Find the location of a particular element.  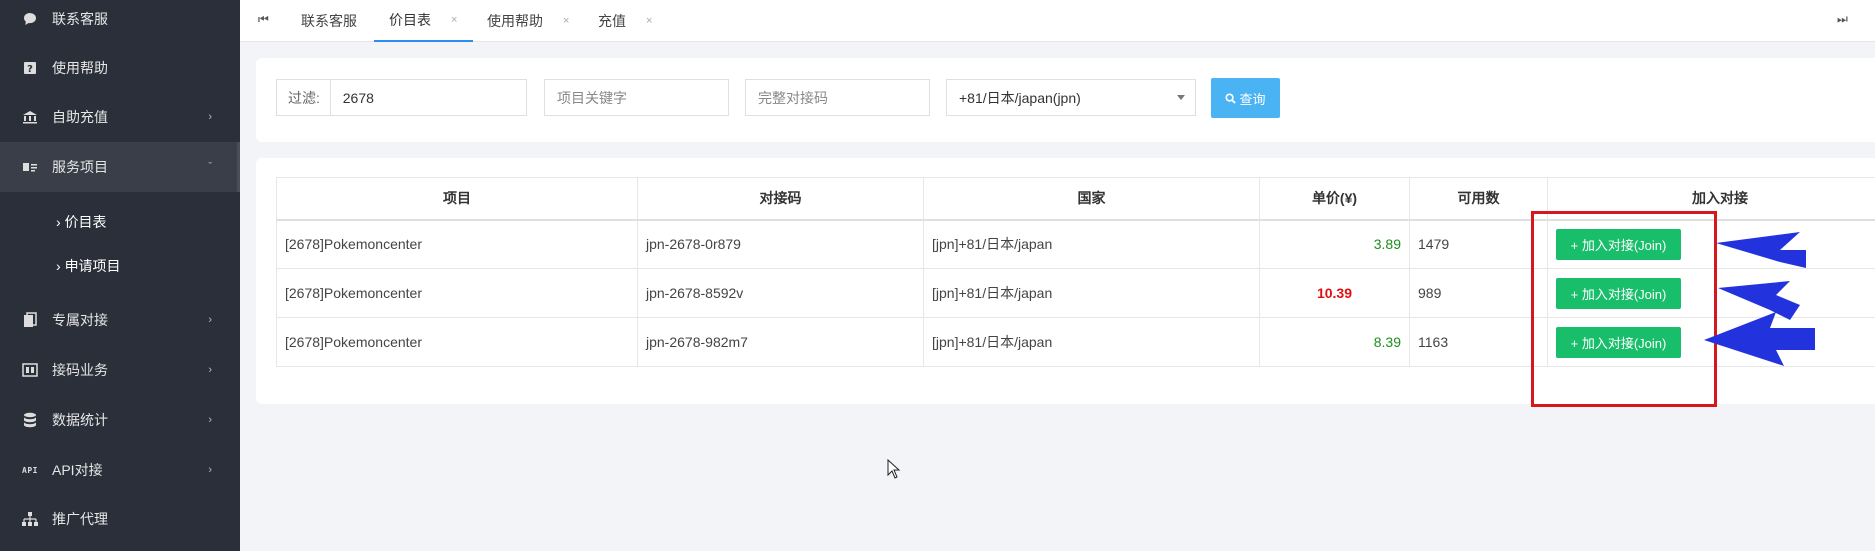

tab-label: 充值 is located at coordinates (612, 21).